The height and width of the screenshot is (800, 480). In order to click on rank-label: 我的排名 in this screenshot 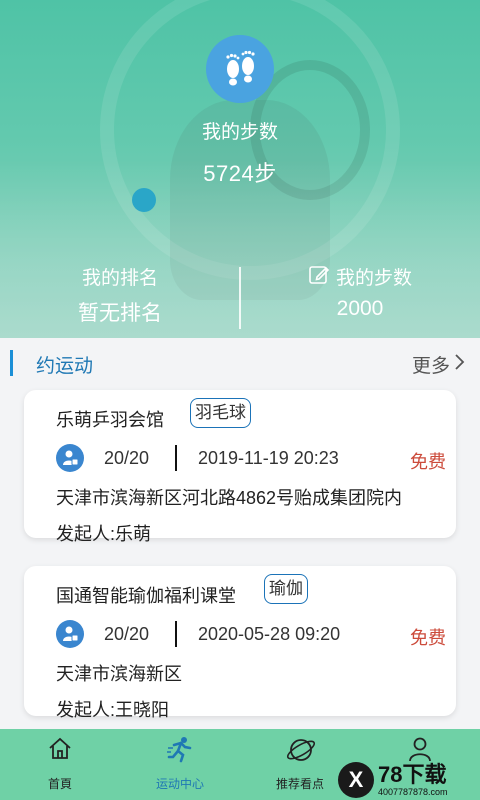, I will do `click(119, 278)`.